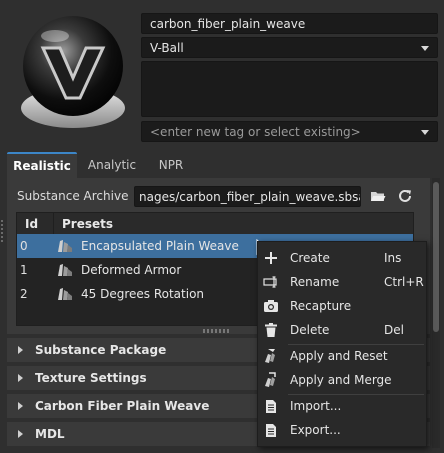 This screenshot has width=444, height=453. Describe the element at coordinates (271, 258) in the screenshot. I see `plus-icon` at that location.